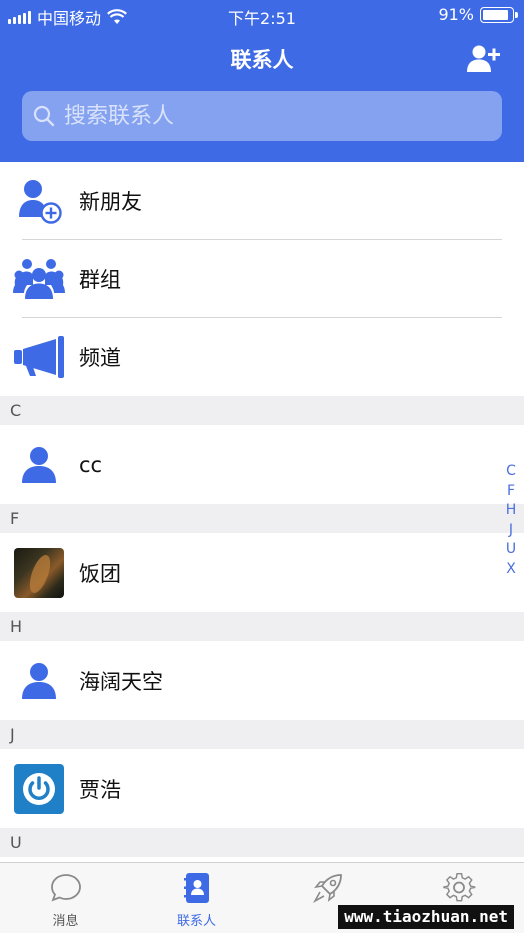  Describe the element at coordinates (511, 511) in the screenshot. I see `index-letter: H` at that location.